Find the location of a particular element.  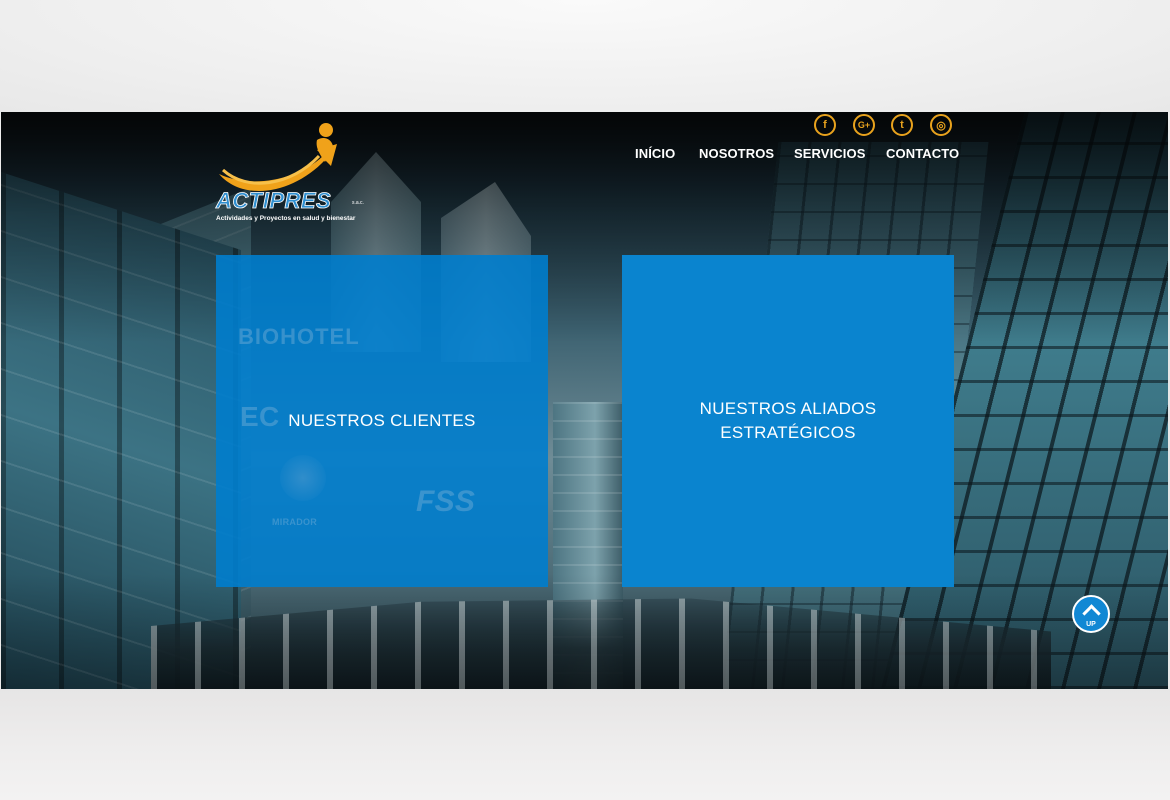

instagram-icon: ◎ is located at coordinates (941, 125).